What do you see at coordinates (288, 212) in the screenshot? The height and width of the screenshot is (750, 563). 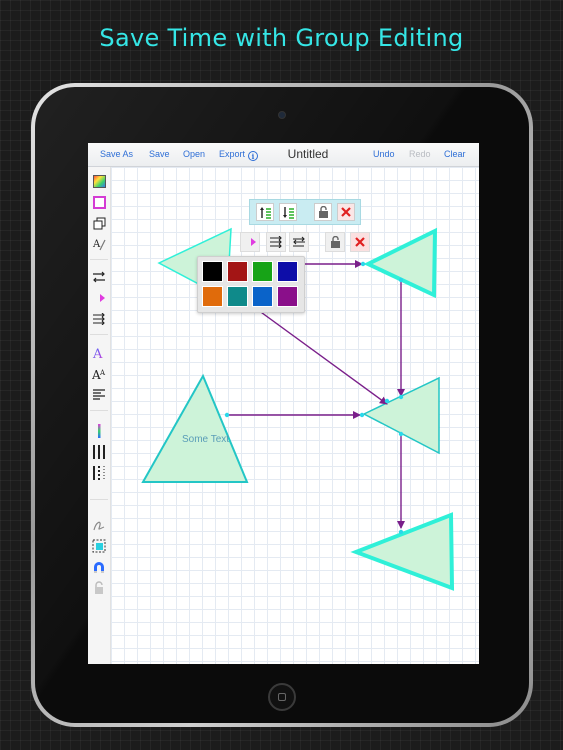 I see `send-backward-icon` at bounding box center [288, 212].